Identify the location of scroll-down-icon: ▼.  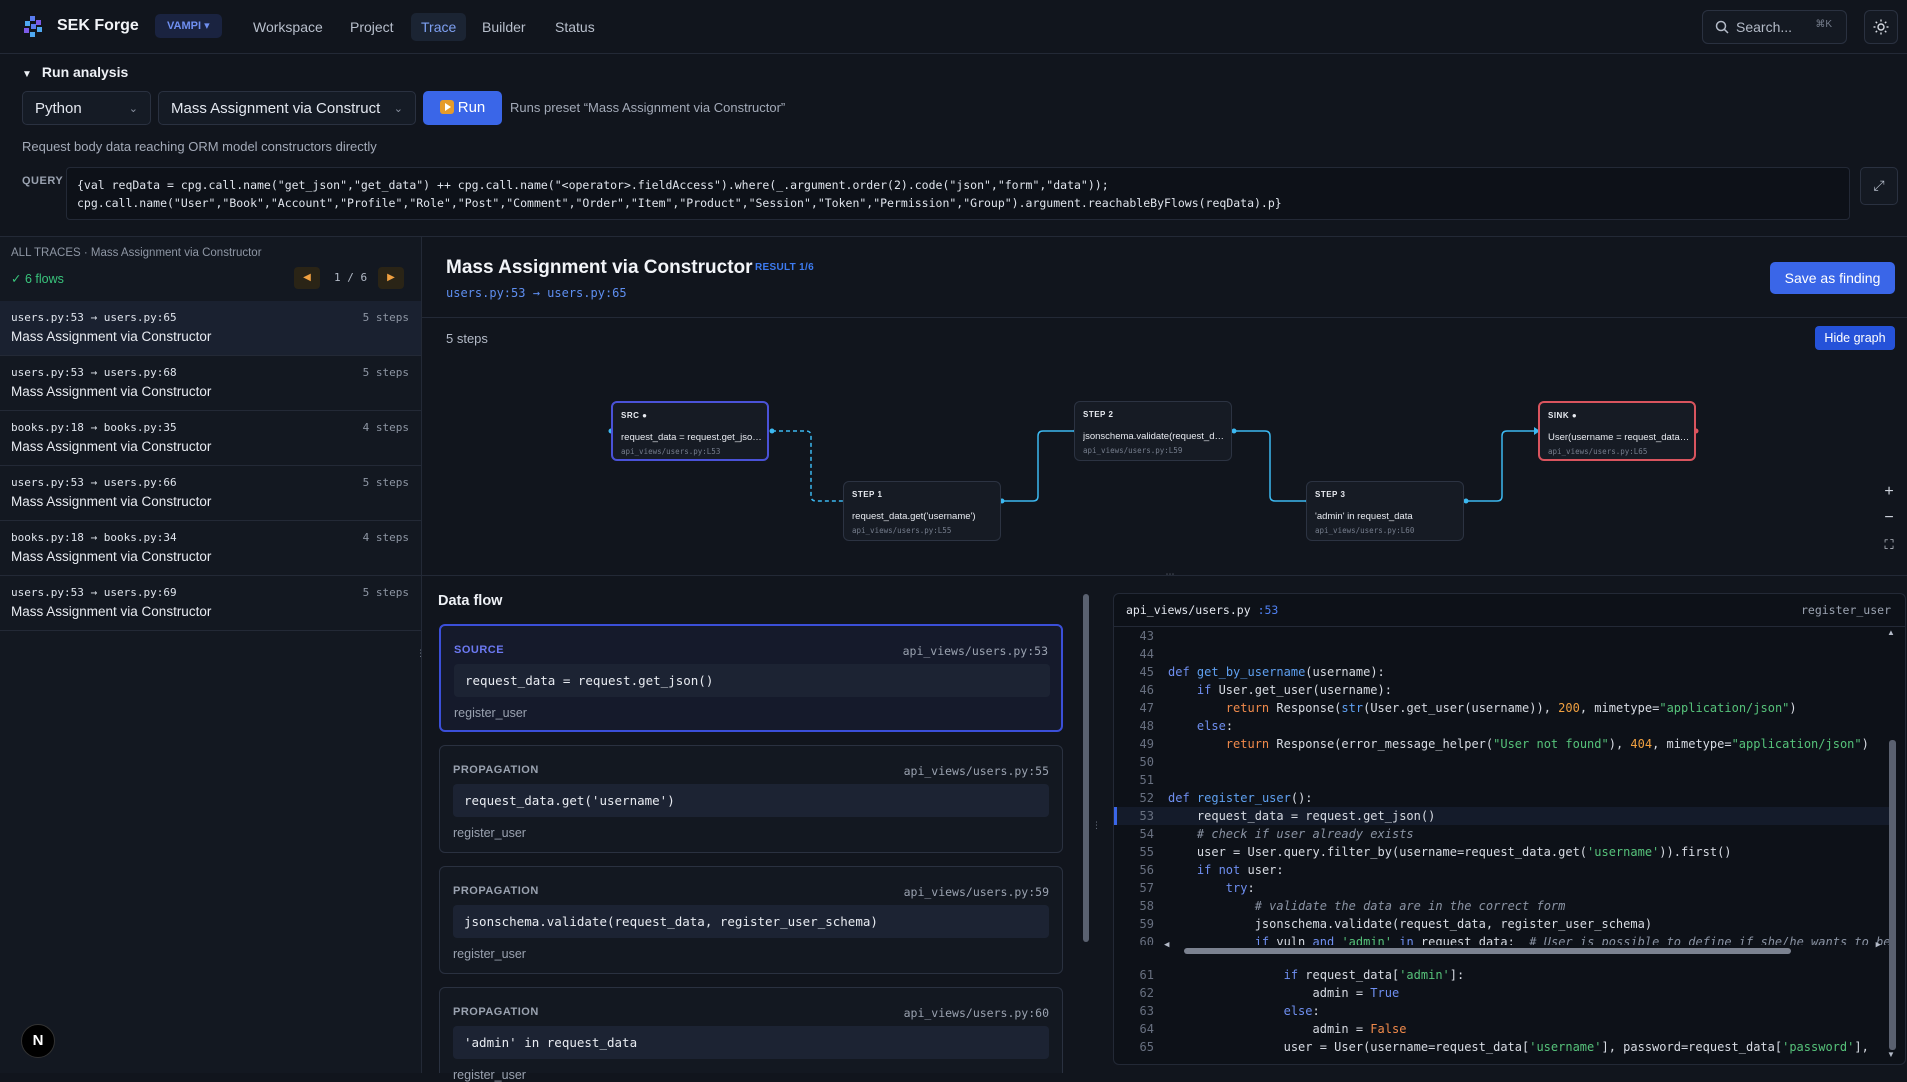
(1891, 1054).